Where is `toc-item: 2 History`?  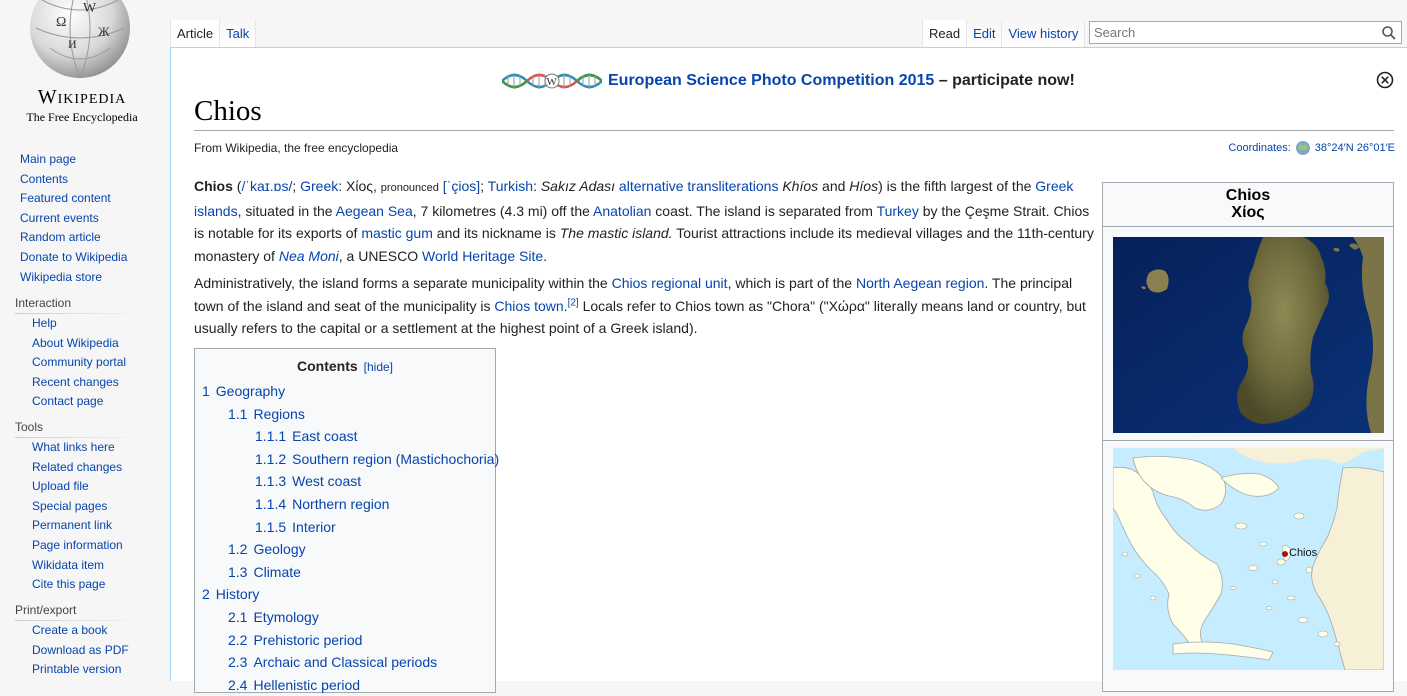 toc-item: 2 History is located at coordinates (347, 594).